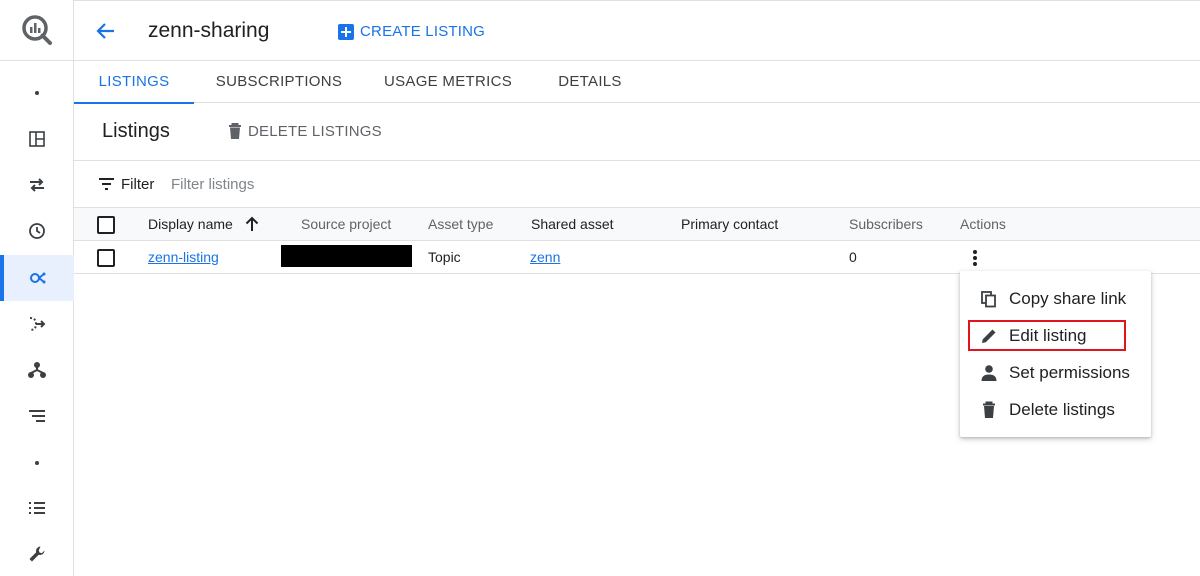  Describe the element at coordinates (183, 257) in the screenshot. I see `listing-name-link: zenn-listing` at that location.